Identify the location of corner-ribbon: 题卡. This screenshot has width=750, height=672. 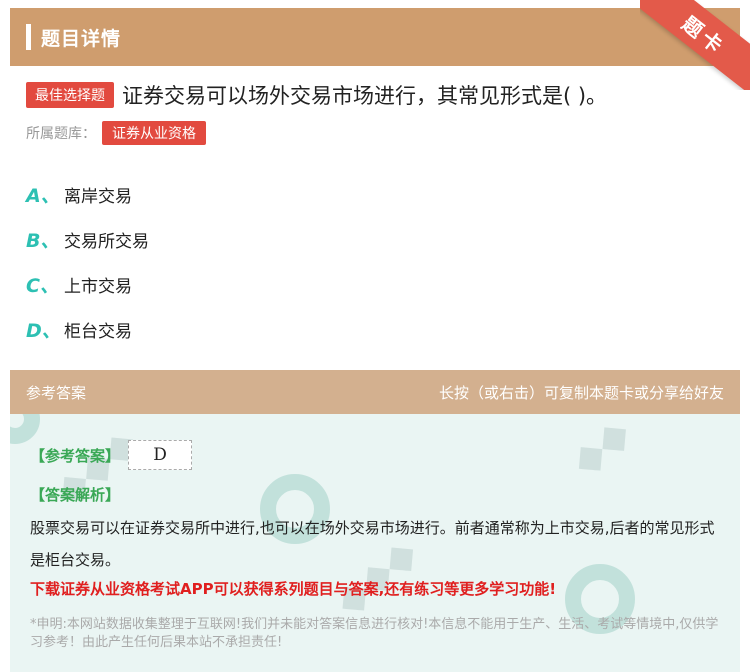
(695, 45).